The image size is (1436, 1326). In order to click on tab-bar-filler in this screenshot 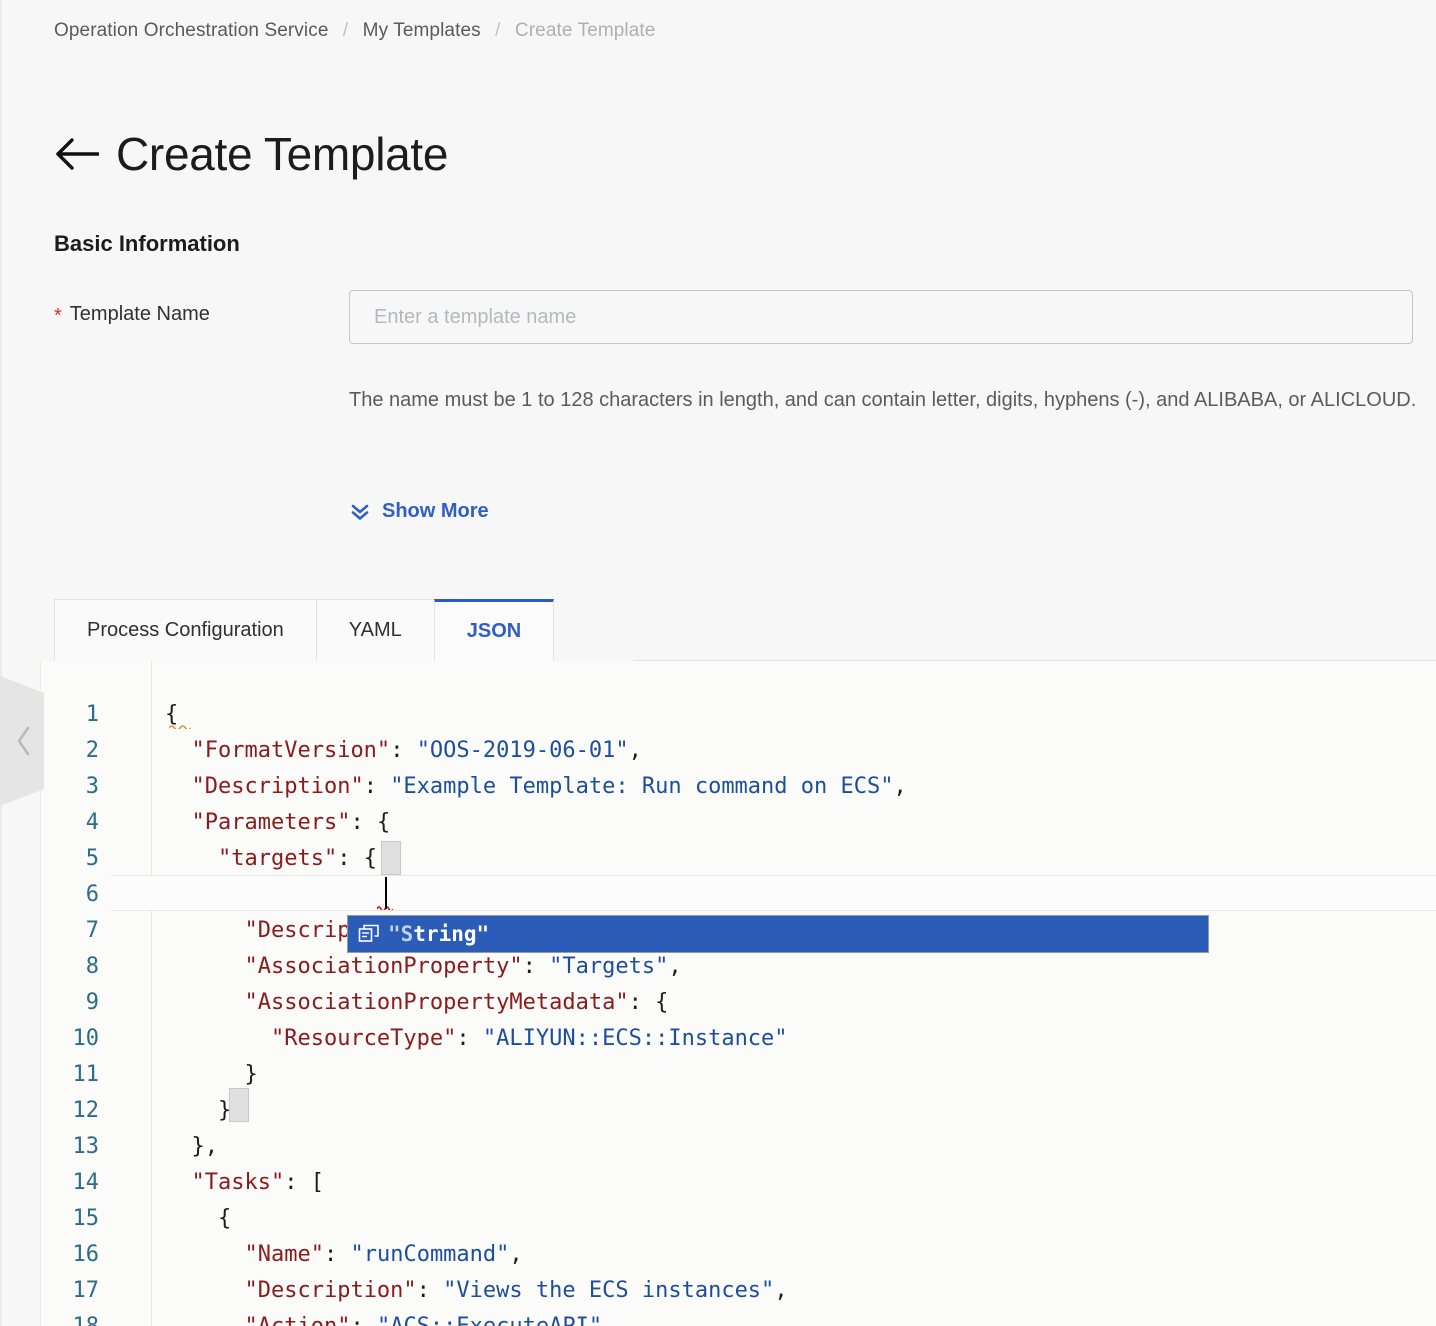, I will do `click(1034, 630)`.